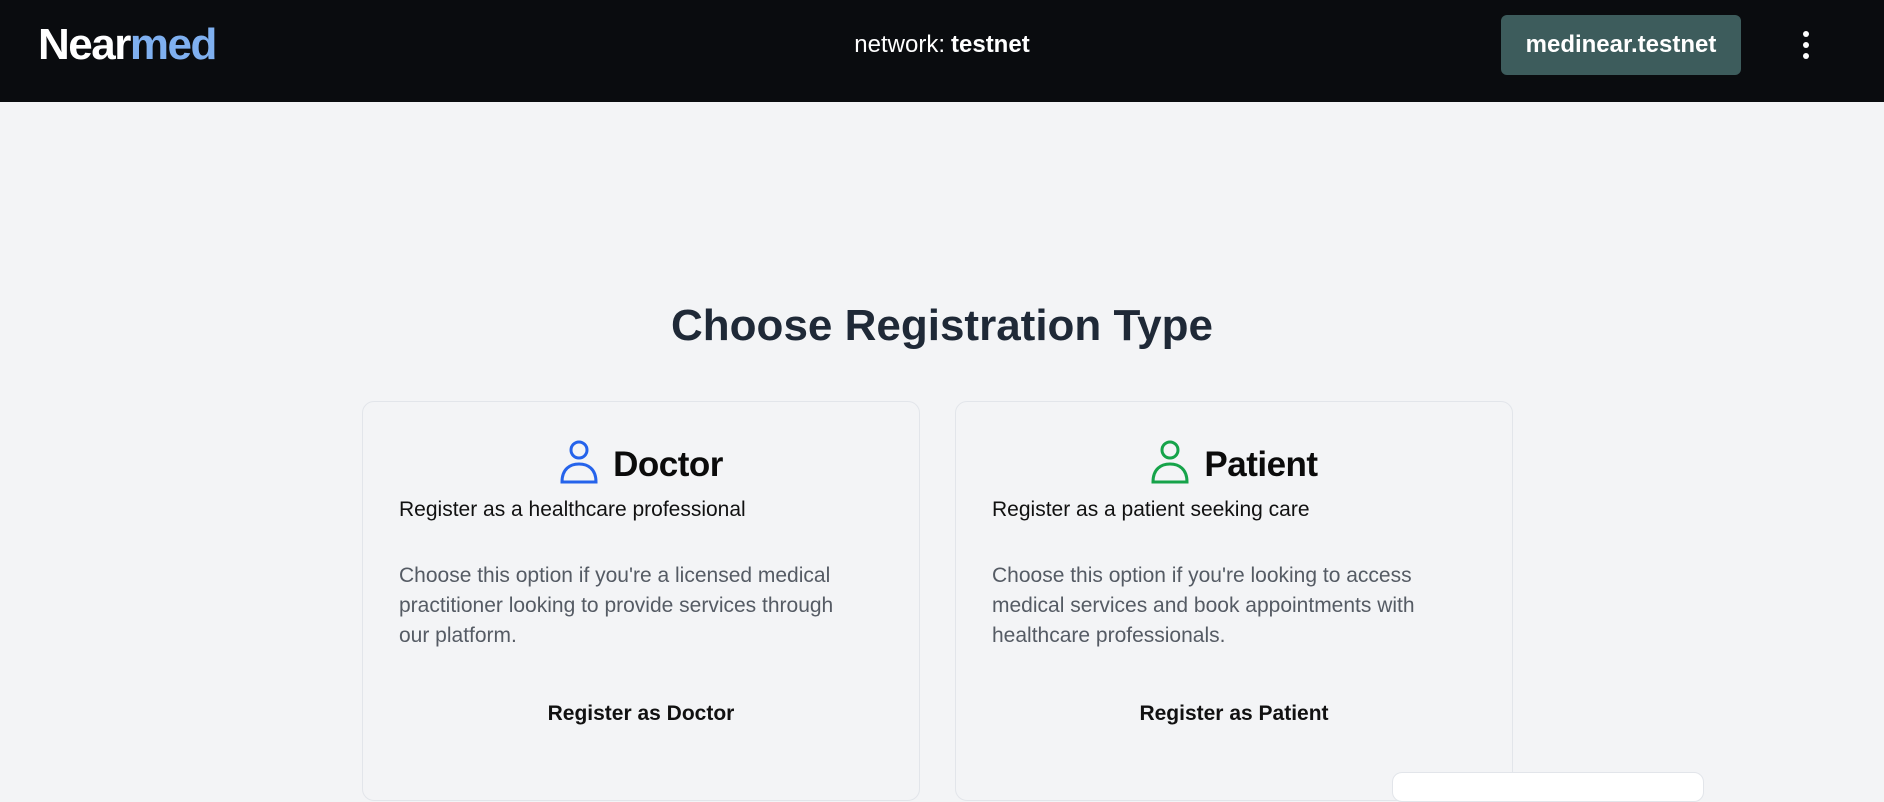 Image resolution: width=1884 pixels, height=802 pixels. I want to click on top-navbar: Nearmed network: testnet medinear.testnet, so click(942, 51).